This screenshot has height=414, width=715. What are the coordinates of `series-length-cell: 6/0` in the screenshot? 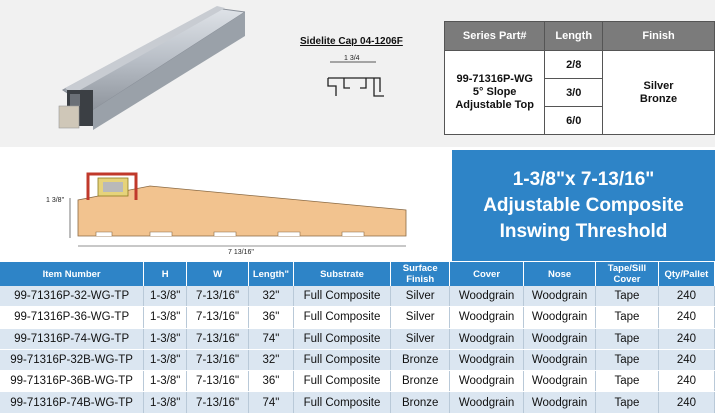 It's located at (574, 120).